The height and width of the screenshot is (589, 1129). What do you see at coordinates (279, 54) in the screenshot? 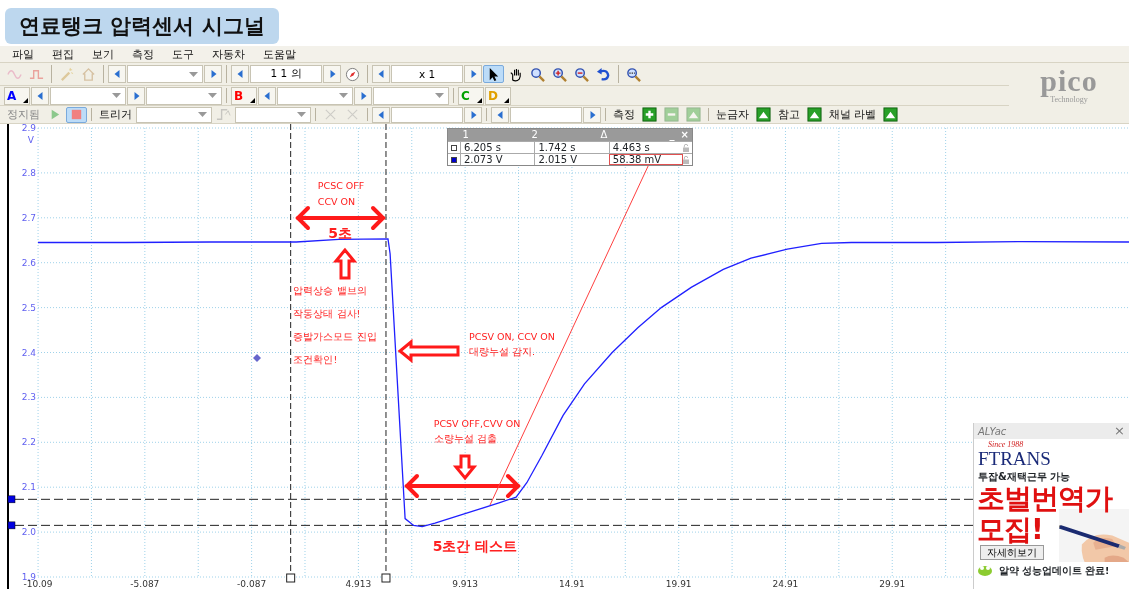
I see `menu-item: 도움말` at bounding box center [279, 54].